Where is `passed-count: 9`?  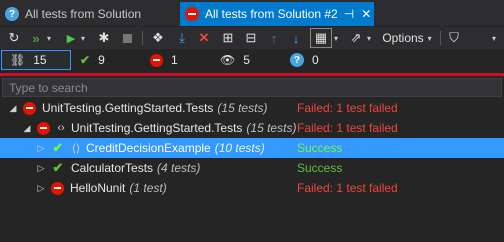 passed-count: 9 is located at coordinates (101, 60).